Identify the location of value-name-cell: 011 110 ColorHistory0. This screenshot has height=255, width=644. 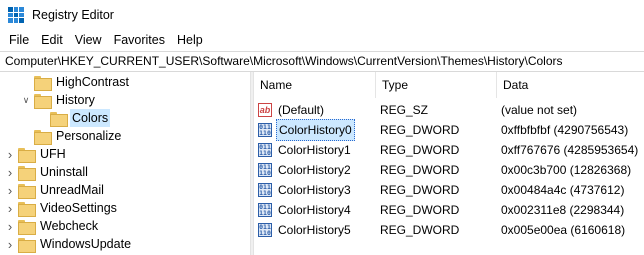
(306, 130).